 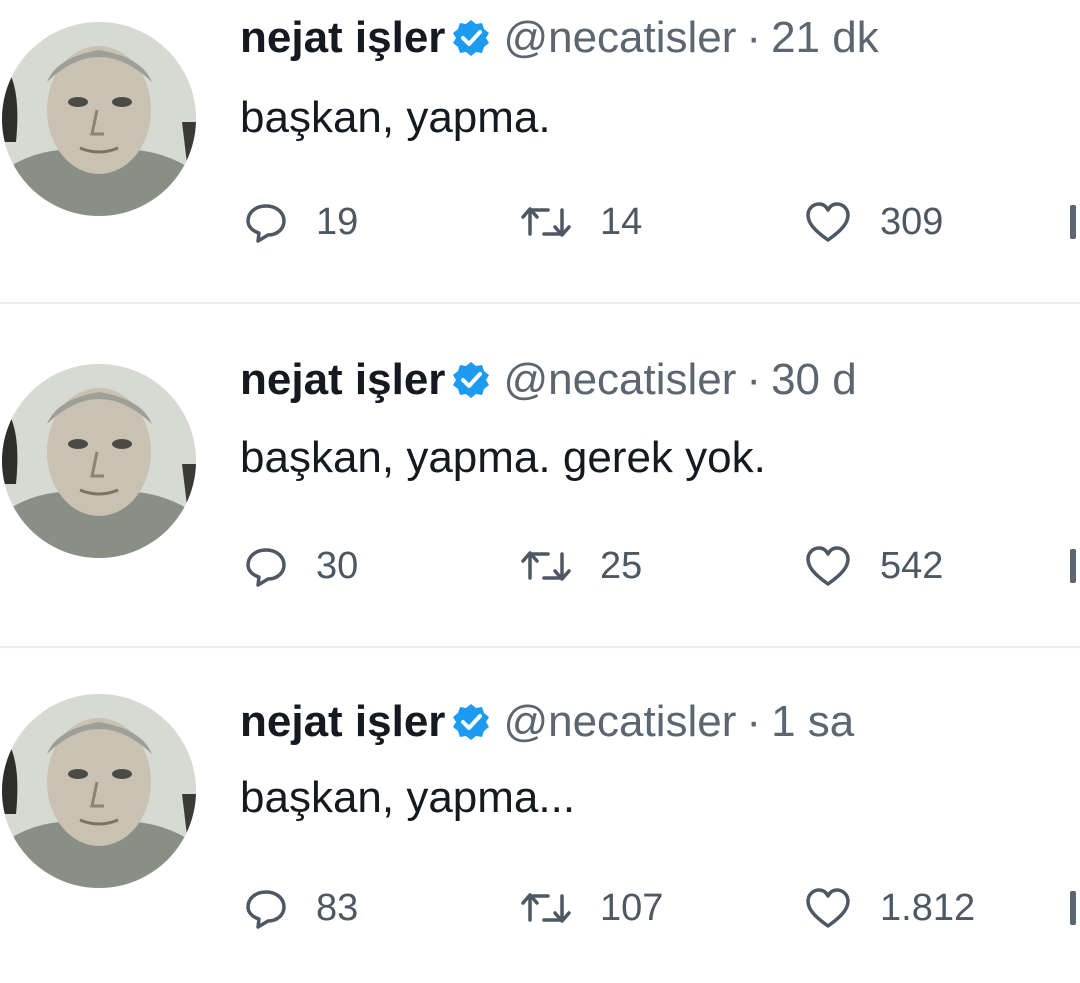 What do you see at coordinates (581, 222) in the screenshot?
I see `retweet-button: 14` at bounding box center [581, 222].